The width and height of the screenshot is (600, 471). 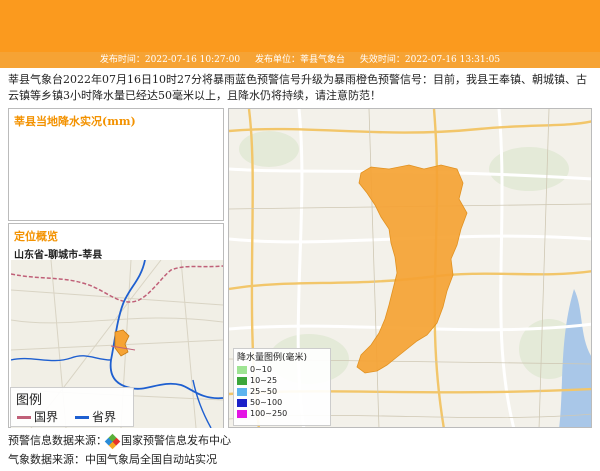 What do you see at coordinates (176, 440) in the screenshot?
I see `warning-source-link: 国家预警信息发布中心` at bounding box center [176, 440].